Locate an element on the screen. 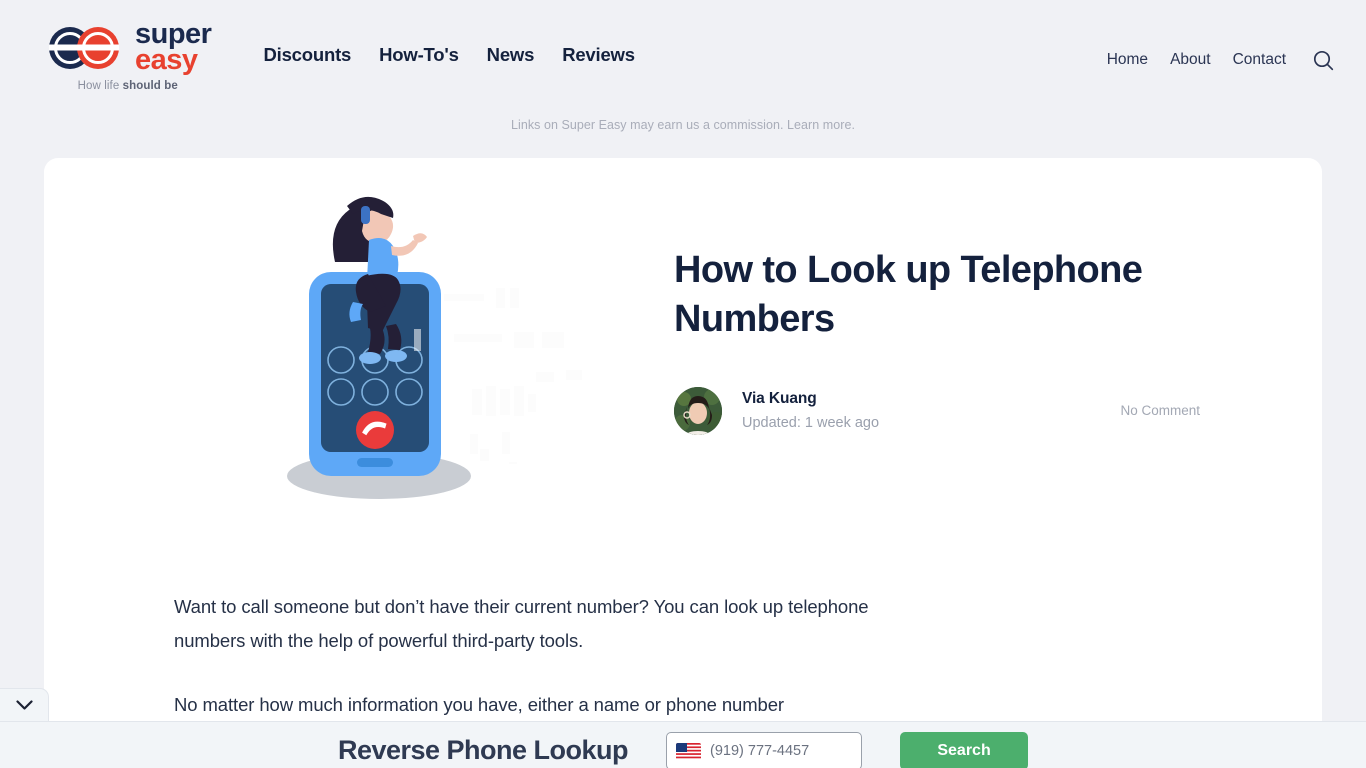 The height and width of the screenshot is (768, 1366). us-flag-icon is located at coordinates (689, 751).